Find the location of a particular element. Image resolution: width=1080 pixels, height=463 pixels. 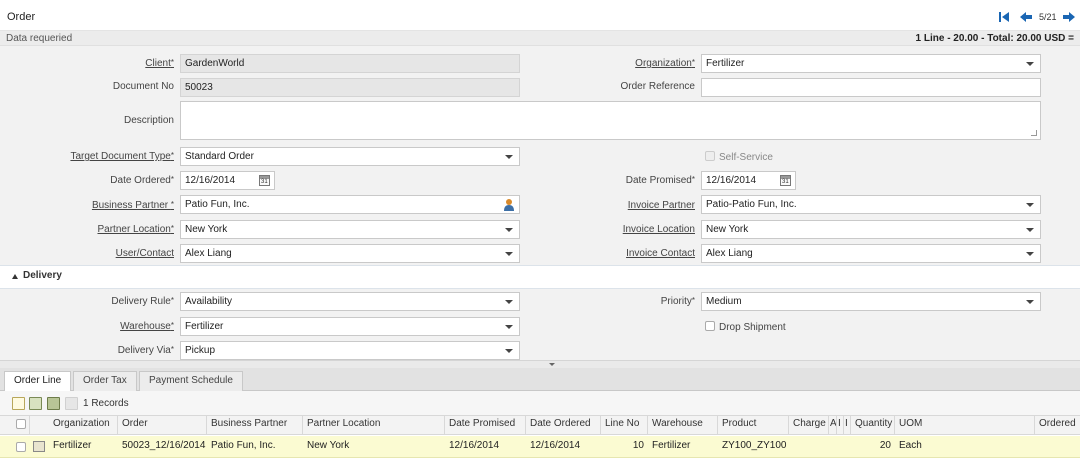

table-cell: Patio Fun, Inc. is located at coordinates (255, 447).